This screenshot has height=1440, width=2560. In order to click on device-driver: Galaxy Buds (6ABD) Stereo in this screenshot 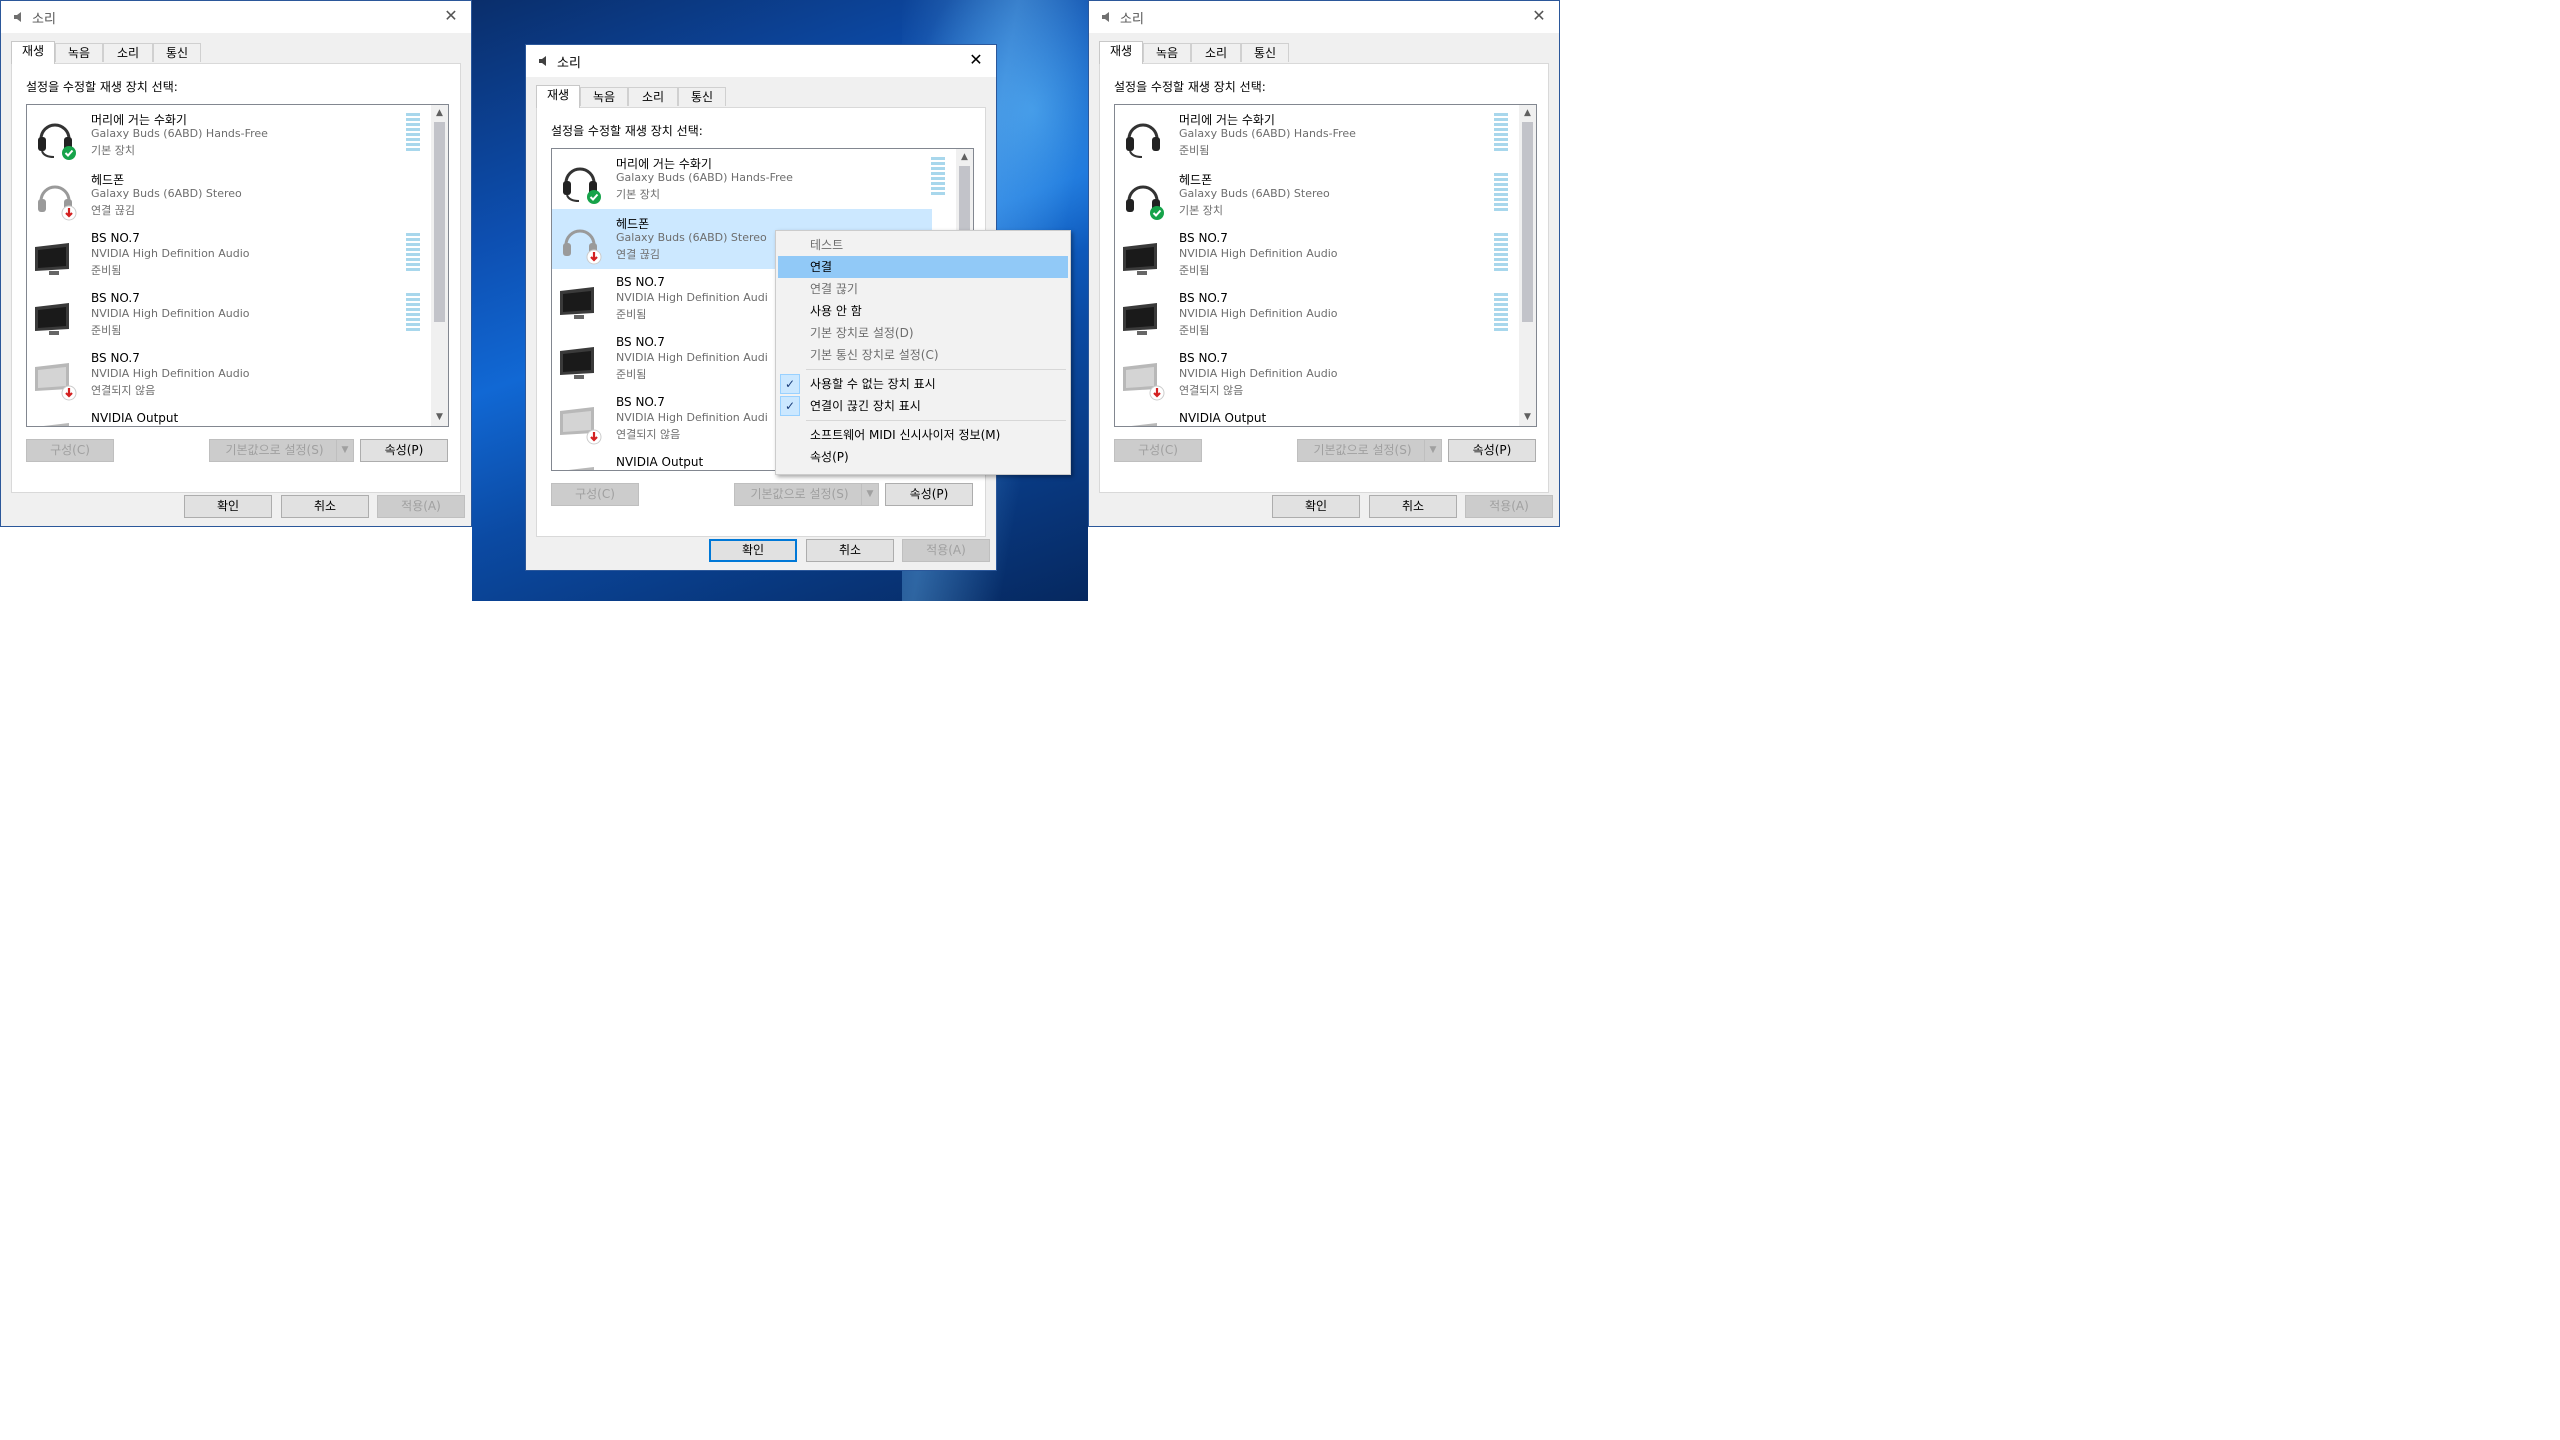, I will do `click(1254, 193)`.